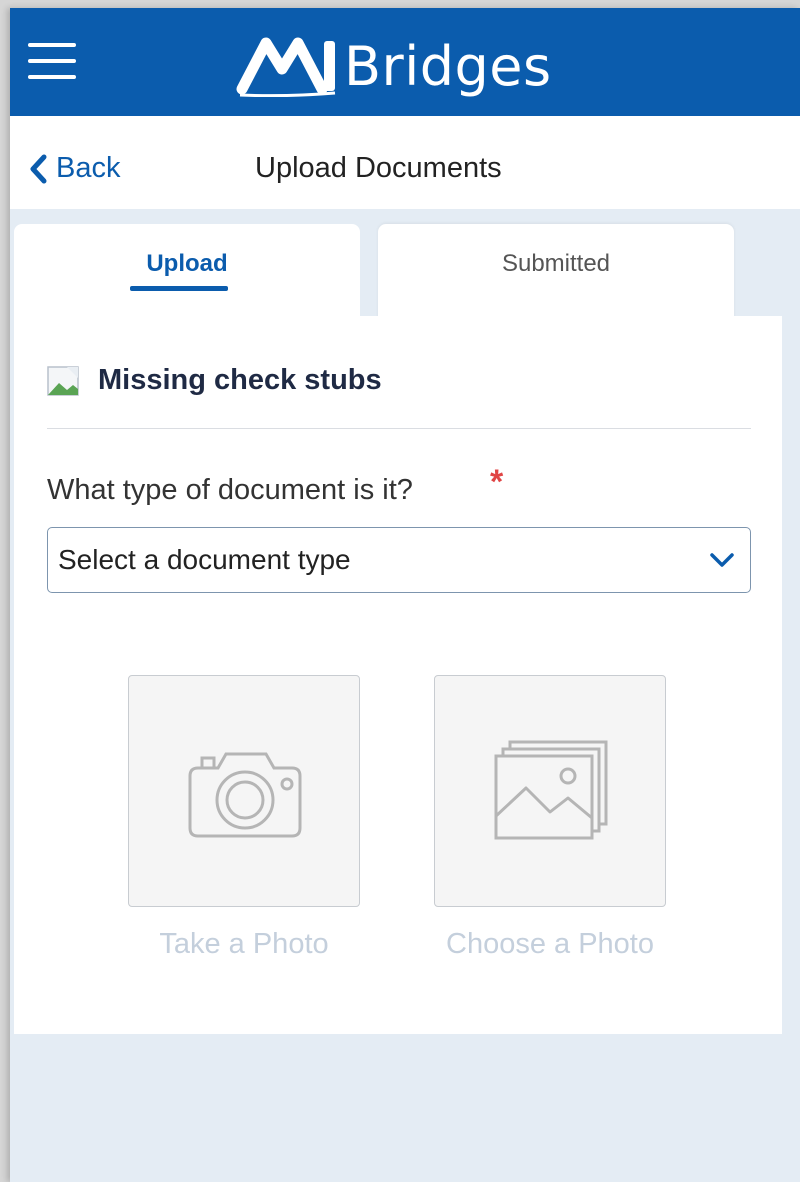  I want to click on navigation-bar: Back Upload Documents, so click(405, 162).